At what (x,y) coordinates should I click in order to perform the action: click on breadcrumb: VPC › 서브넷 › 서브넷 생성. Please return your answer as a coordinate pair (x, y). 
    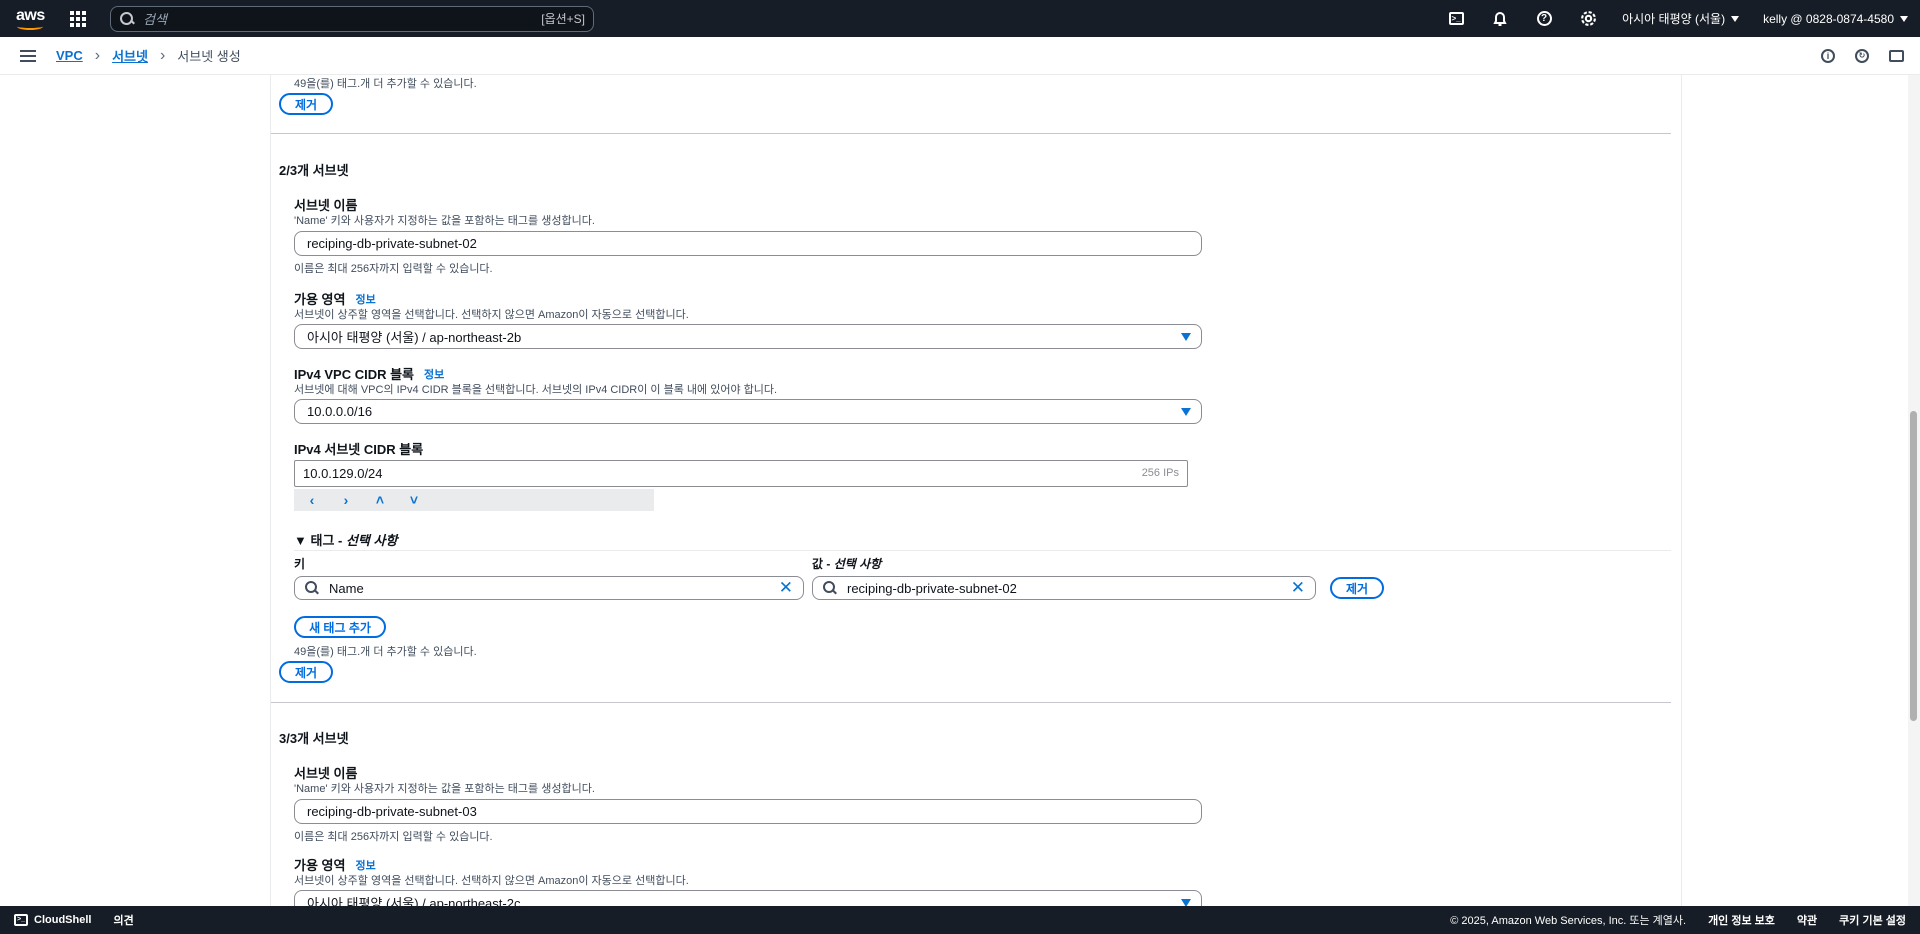
    Looking at the image, I should click on (148, 55).